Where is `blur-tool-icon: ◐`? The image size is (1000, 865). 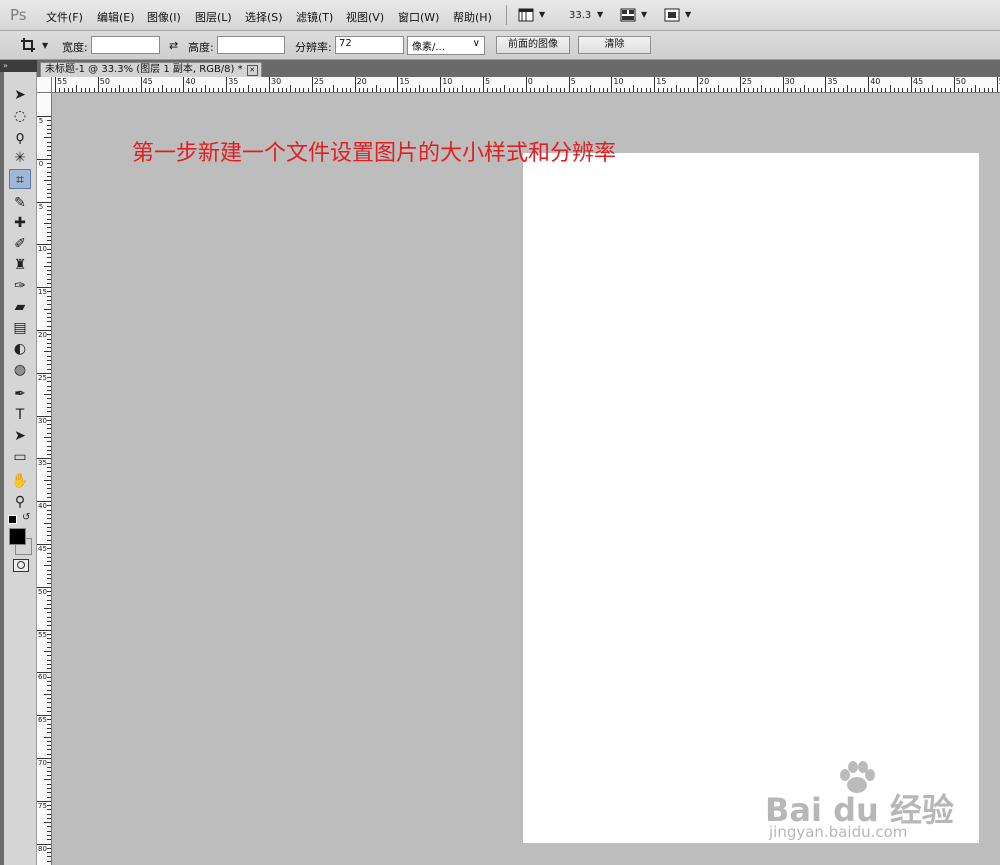
blur-tool-icon: ◐ is located at coordinates (20, 349).